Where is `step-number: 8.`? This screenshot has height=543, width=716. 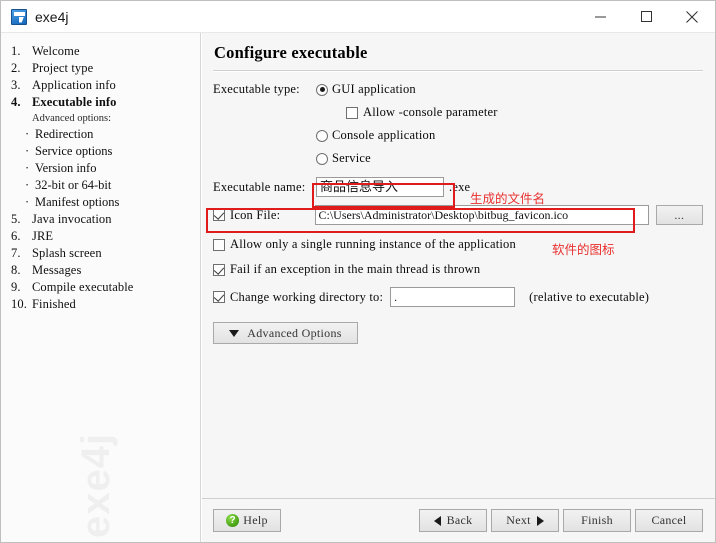
step-number: 8. is located at coordinates (16, 270).